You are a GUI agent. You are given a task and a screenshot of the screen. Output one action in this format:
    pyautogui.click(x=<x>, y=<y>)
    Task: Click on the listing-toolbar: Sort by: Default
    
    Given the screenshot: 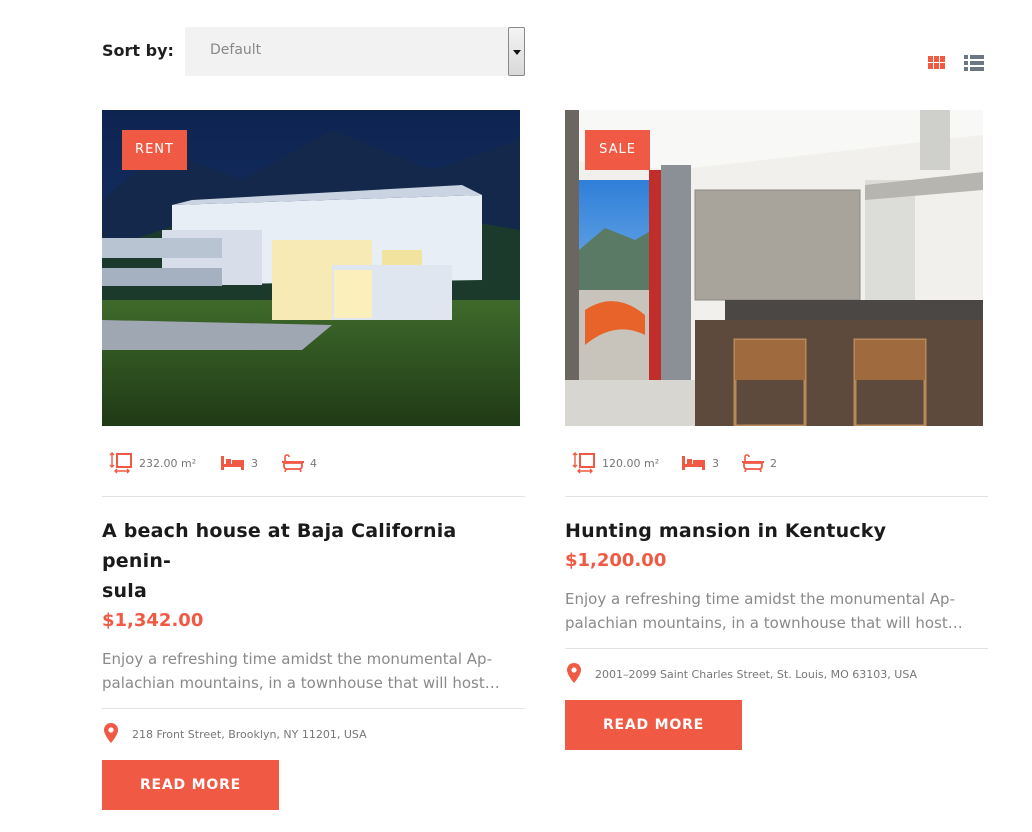 What is the action you would take?
    pyautogui.click(x=544, y=52)
    